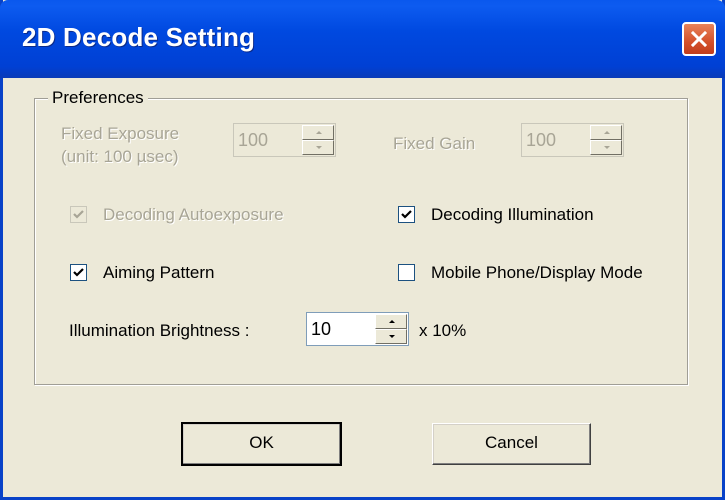  I want to click on illumination-brightness-unit: x 10%, so click(443, 330).